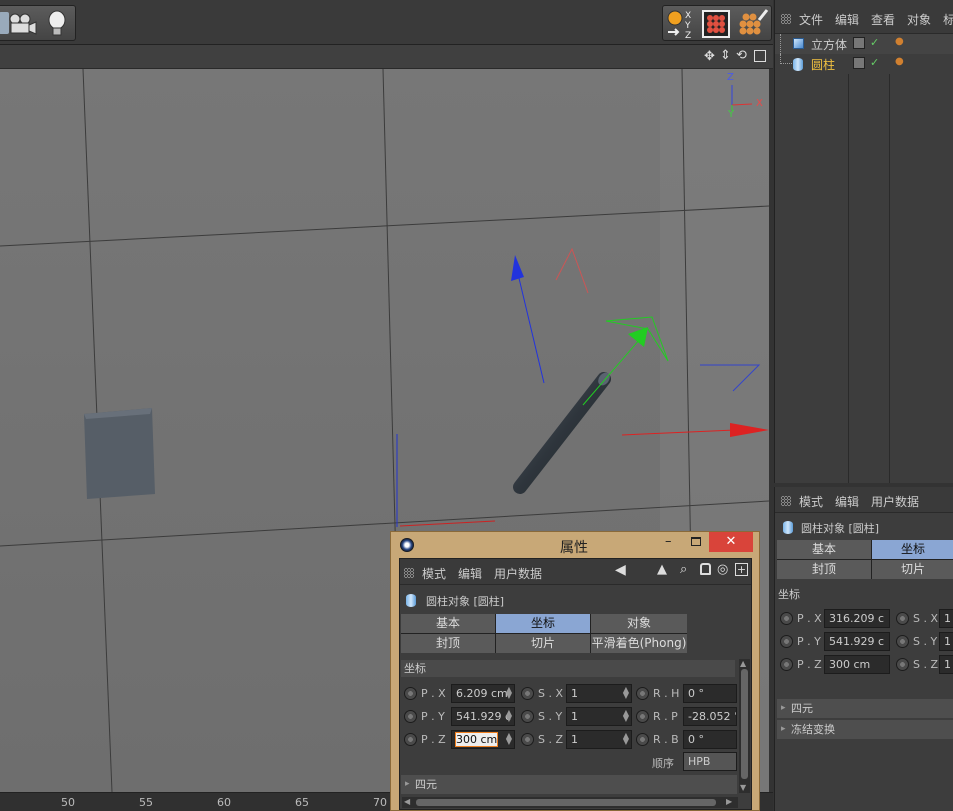 This screenshot has width=953, height=811. I want to click on tab-object: 对象, so click(639, 623).